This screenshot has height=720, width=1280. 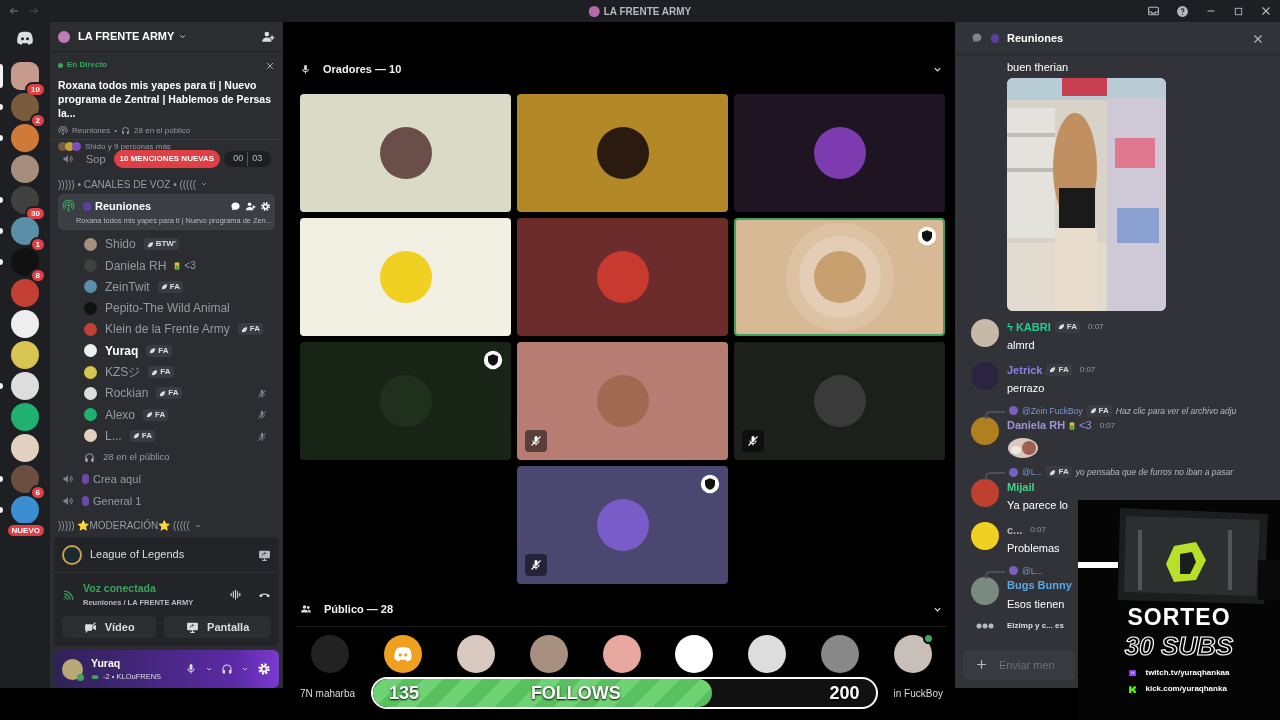 What do you see at coordinates (1021, 486) in the screenshot?
I see `author-name: Mijail` at bounding box center [1021, 486].